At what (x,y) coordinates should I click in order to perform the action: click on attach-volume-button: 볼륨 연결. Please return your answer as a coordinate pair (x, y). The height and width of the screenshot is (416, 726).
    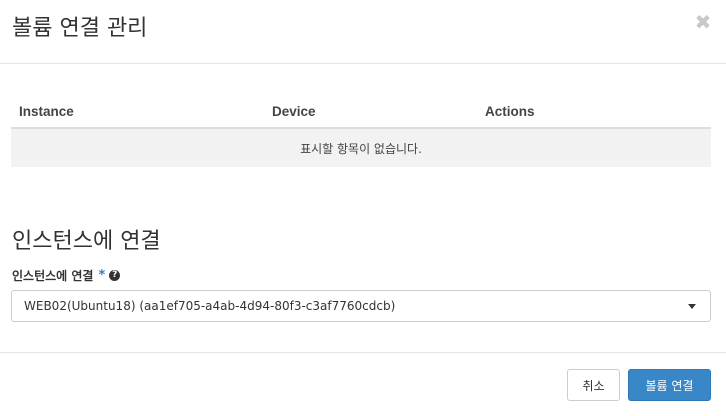
    Looking at the image, I should click on (669, 385).